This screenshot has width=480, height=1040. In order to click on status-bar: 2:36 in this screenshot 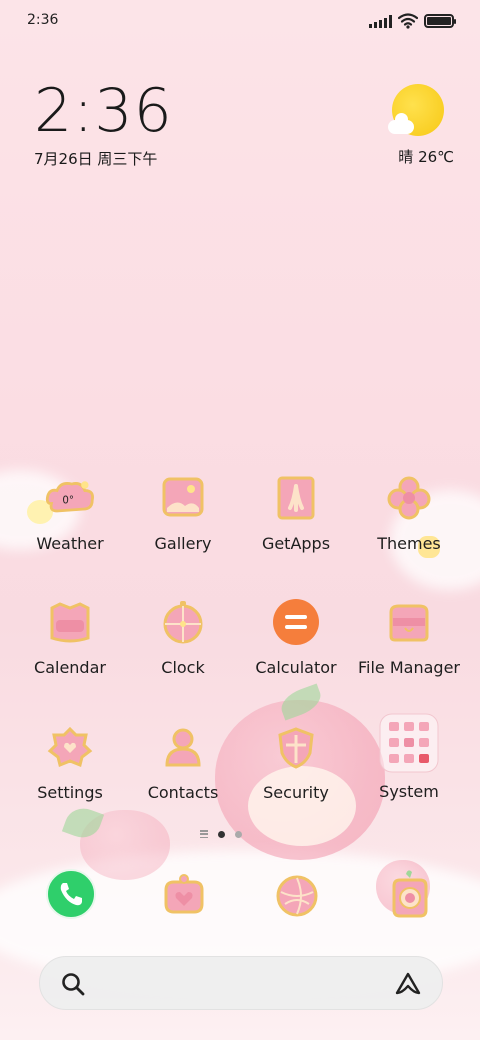, I will do `click(240, 21)`.